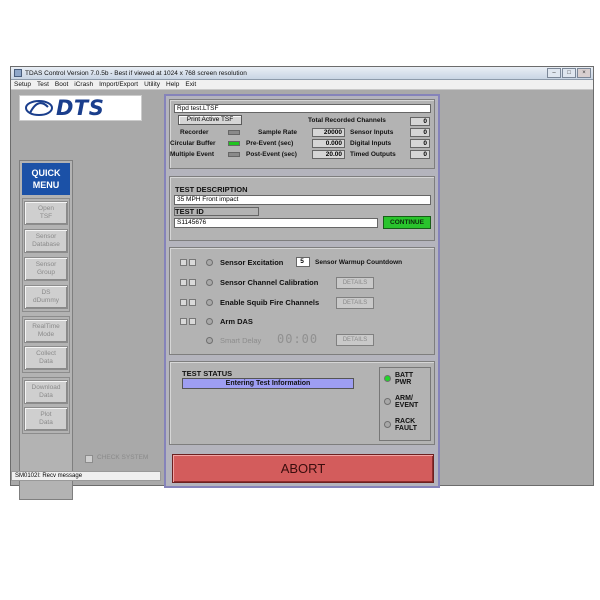 The image size is (600, 600). What do you see at coordinates (252, 262) in the screenshot?
I see `sensor-excitation-label: Sensor Excitation` at bounding box center [252, 262].